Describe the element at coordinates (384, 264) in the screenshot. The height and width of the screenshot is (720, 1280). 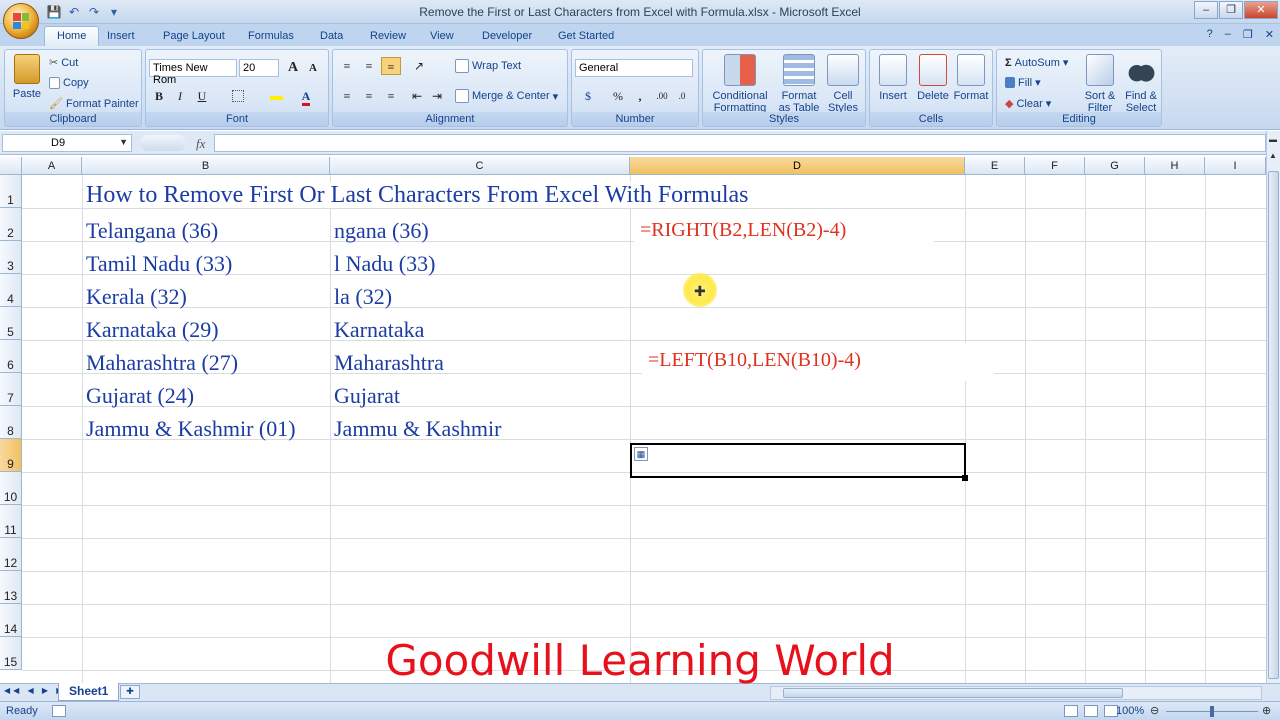
I see `cell-c3: l Nadu (33)` at that location.